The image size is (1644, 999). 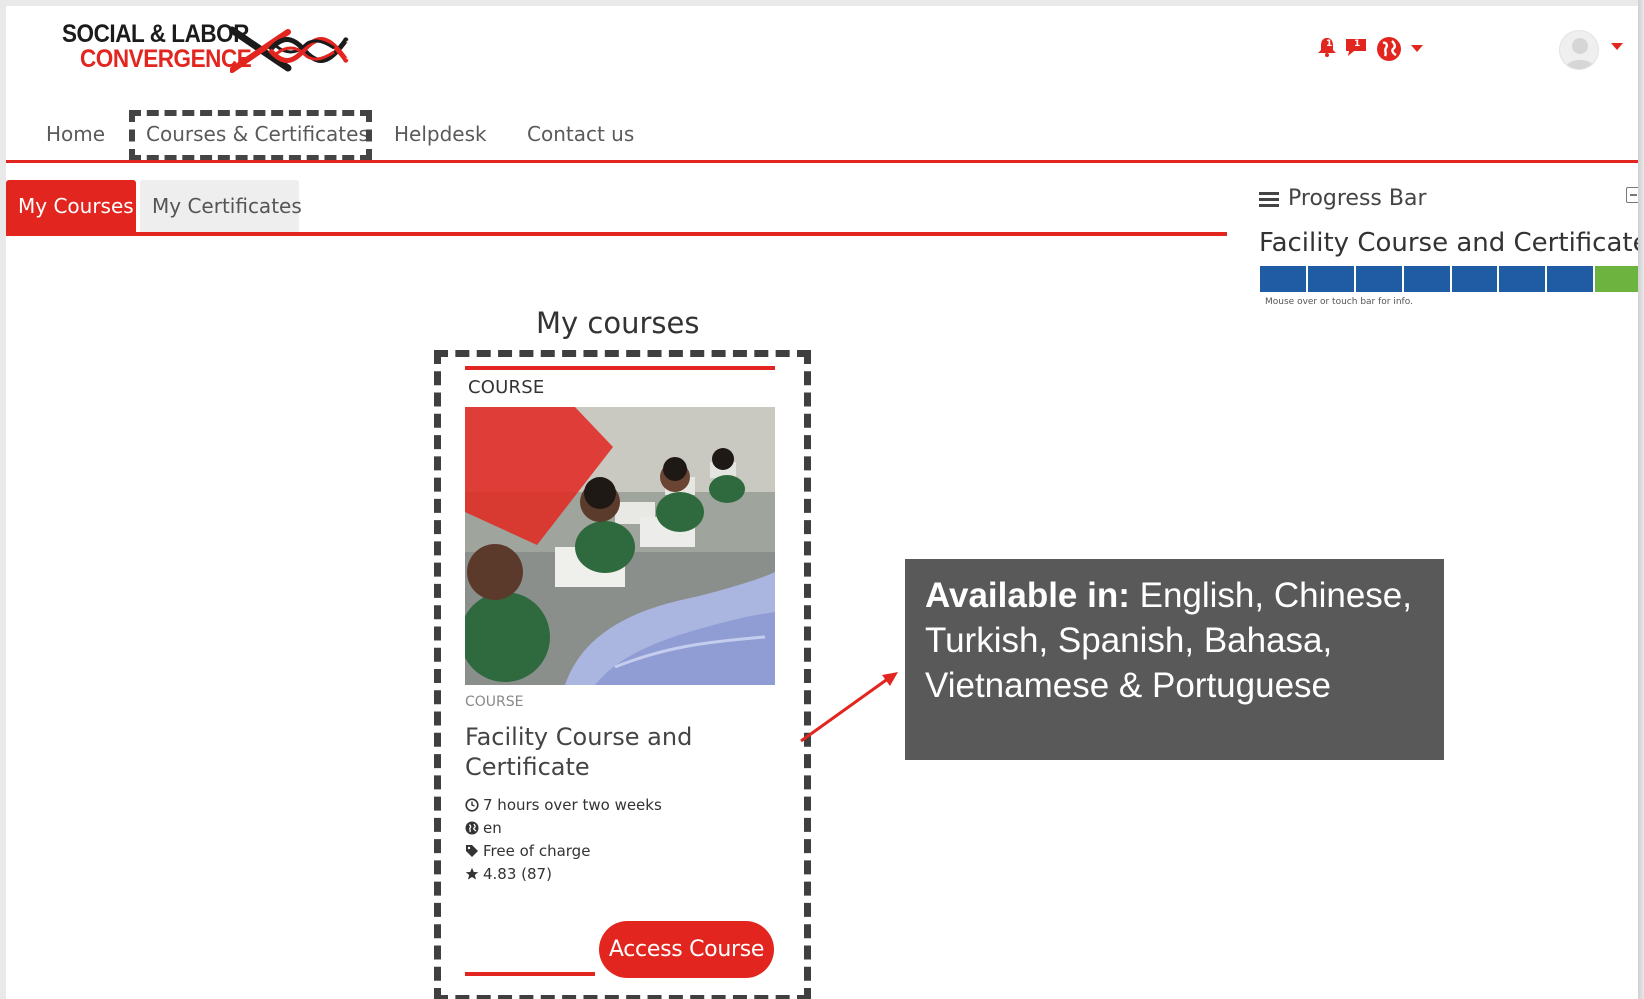 I want to click on language-caret-icon, so click(x=1417, y=48).